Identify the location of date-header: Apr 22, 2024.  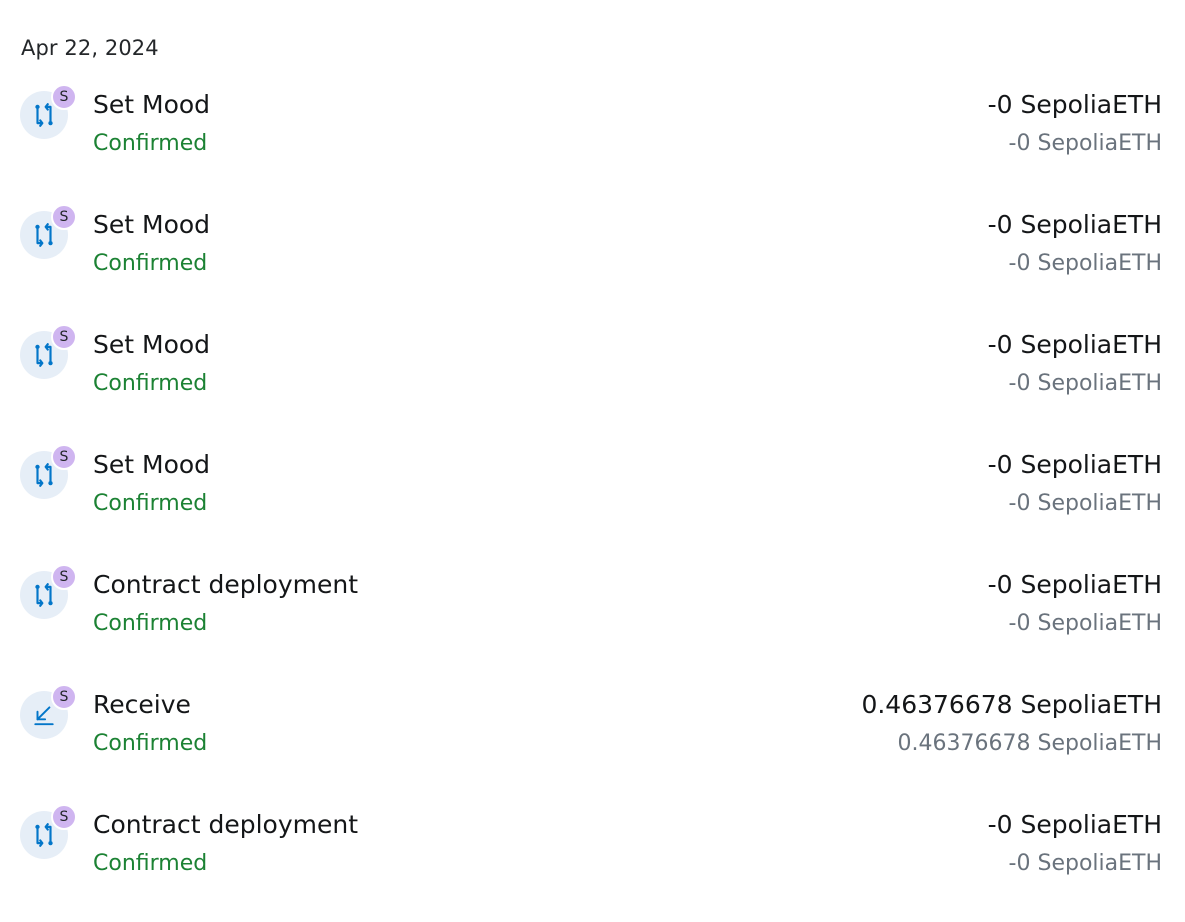
(90, 48).